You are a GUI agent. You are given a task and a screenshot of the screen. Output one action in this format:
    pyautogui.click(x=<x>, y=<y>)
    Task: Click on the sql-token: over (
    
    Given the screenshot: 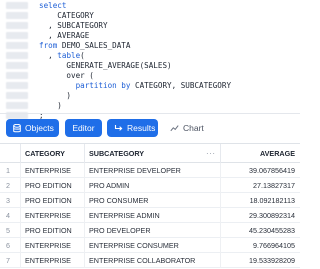 What is the action you would take?
    pyautogui.click(x=66, y=75)
    